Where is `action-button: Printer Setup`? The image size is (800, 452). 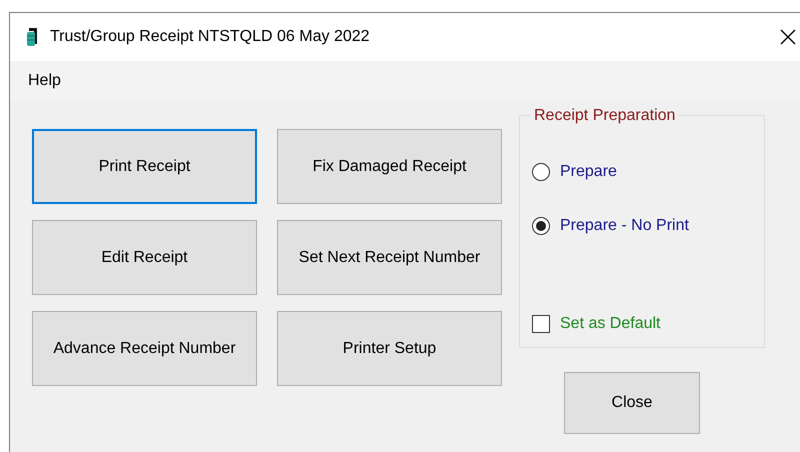
action-button: Printer Setup is located at coordinates (389, 348).